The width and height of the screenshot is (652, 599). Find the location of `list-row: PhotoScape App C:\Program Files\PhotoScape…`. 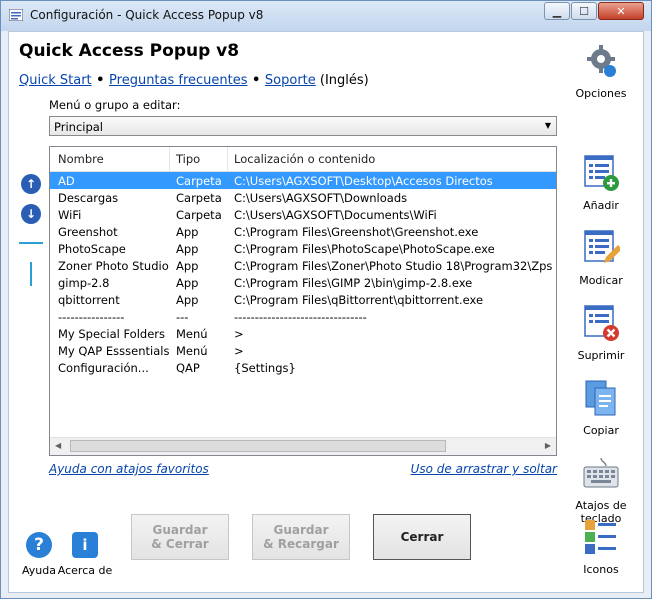

list-row: PhotoScape App C:\Program Files\PhotoScape… is located at coordinates (303, 248).